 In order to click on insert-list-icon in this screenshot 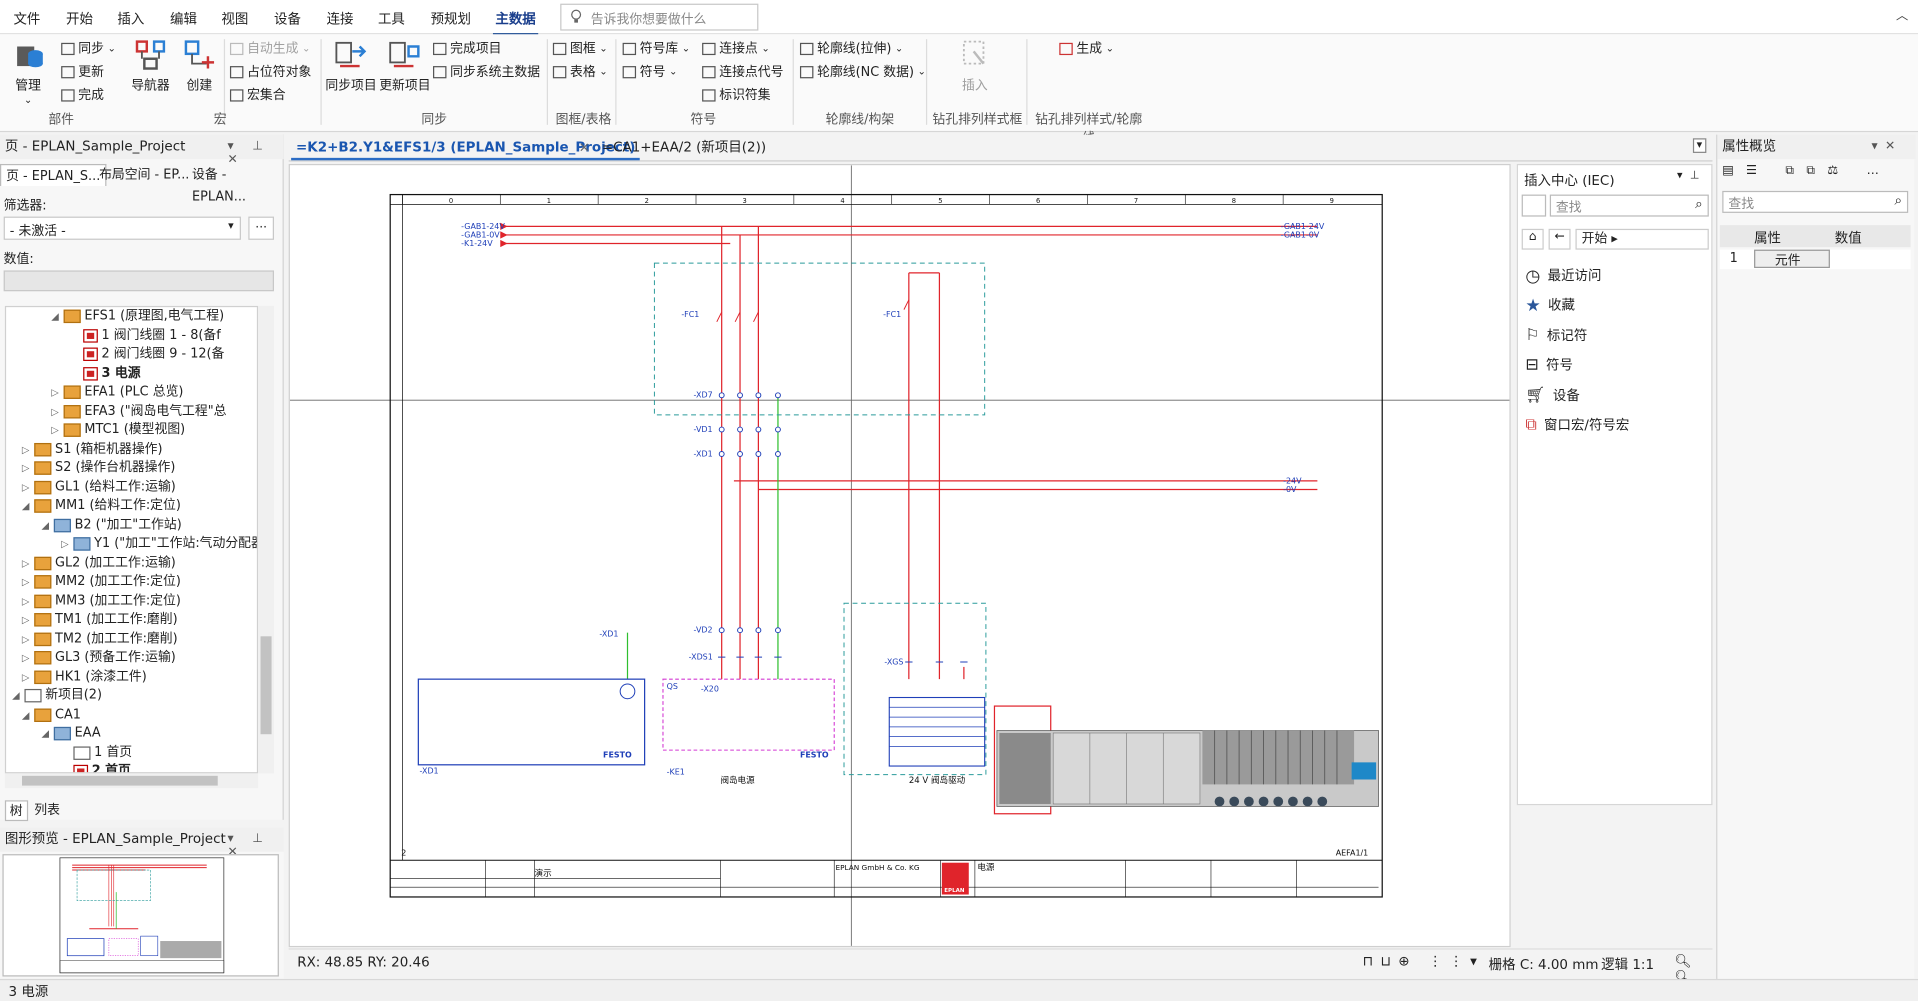, I will do `click(1534, 205)`.